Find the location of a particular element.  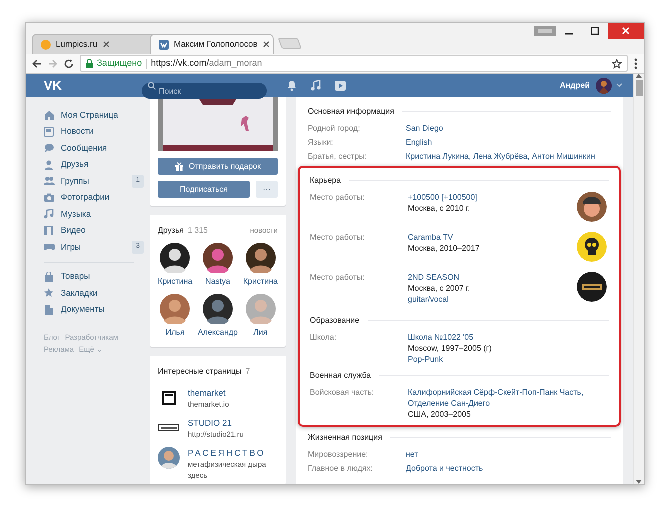

search-field: Поиск is located at coordinates (204, 91).